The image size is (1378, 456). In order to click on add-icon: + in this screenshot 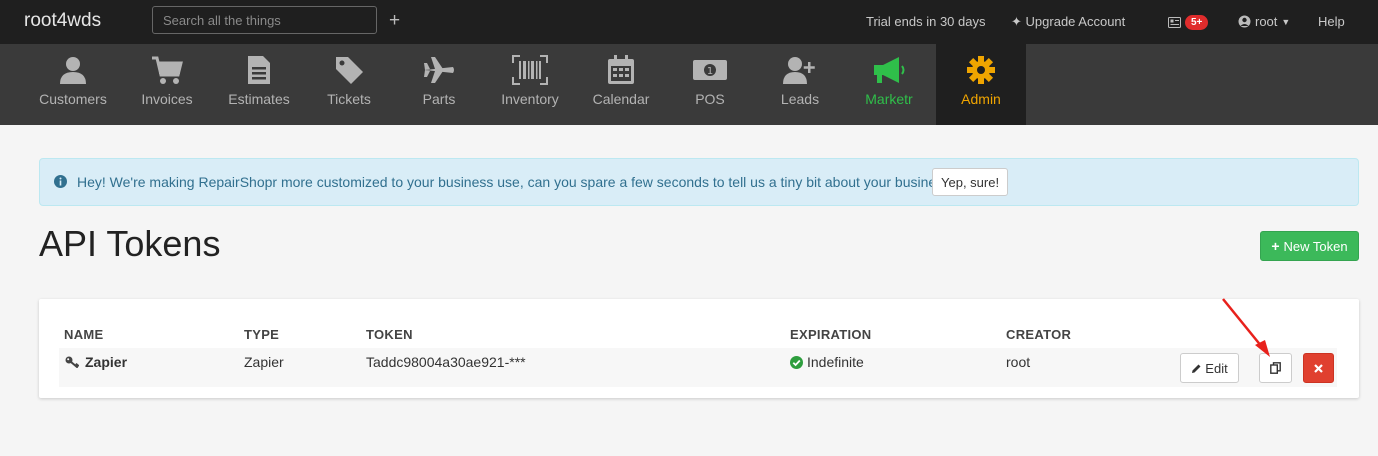, I will do `click(394, 21)`.